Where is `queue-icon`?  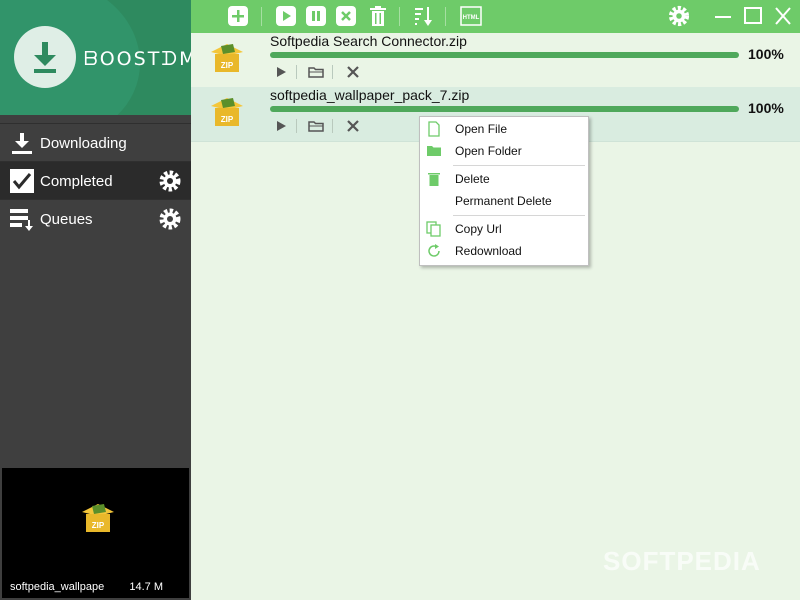 queue-icon is located at coordinates (21, 220).